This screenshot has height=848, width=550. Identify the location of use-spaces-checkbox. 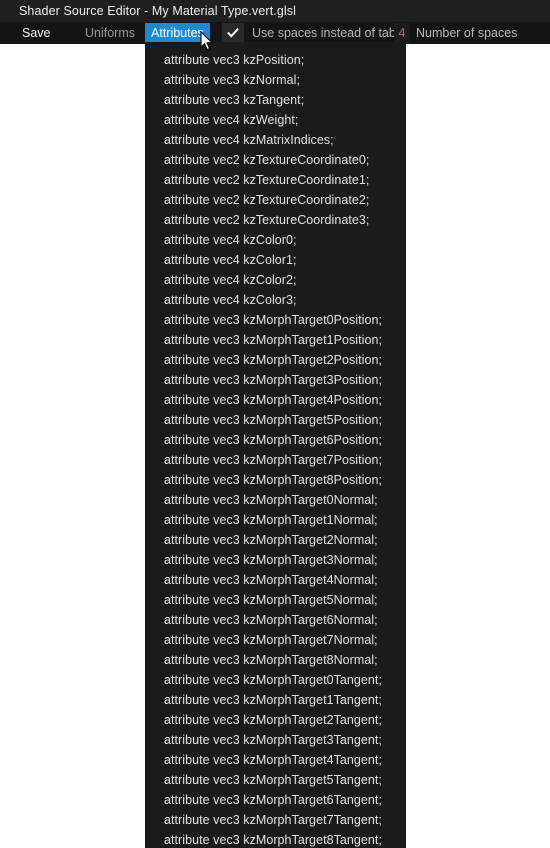
(233, 33).